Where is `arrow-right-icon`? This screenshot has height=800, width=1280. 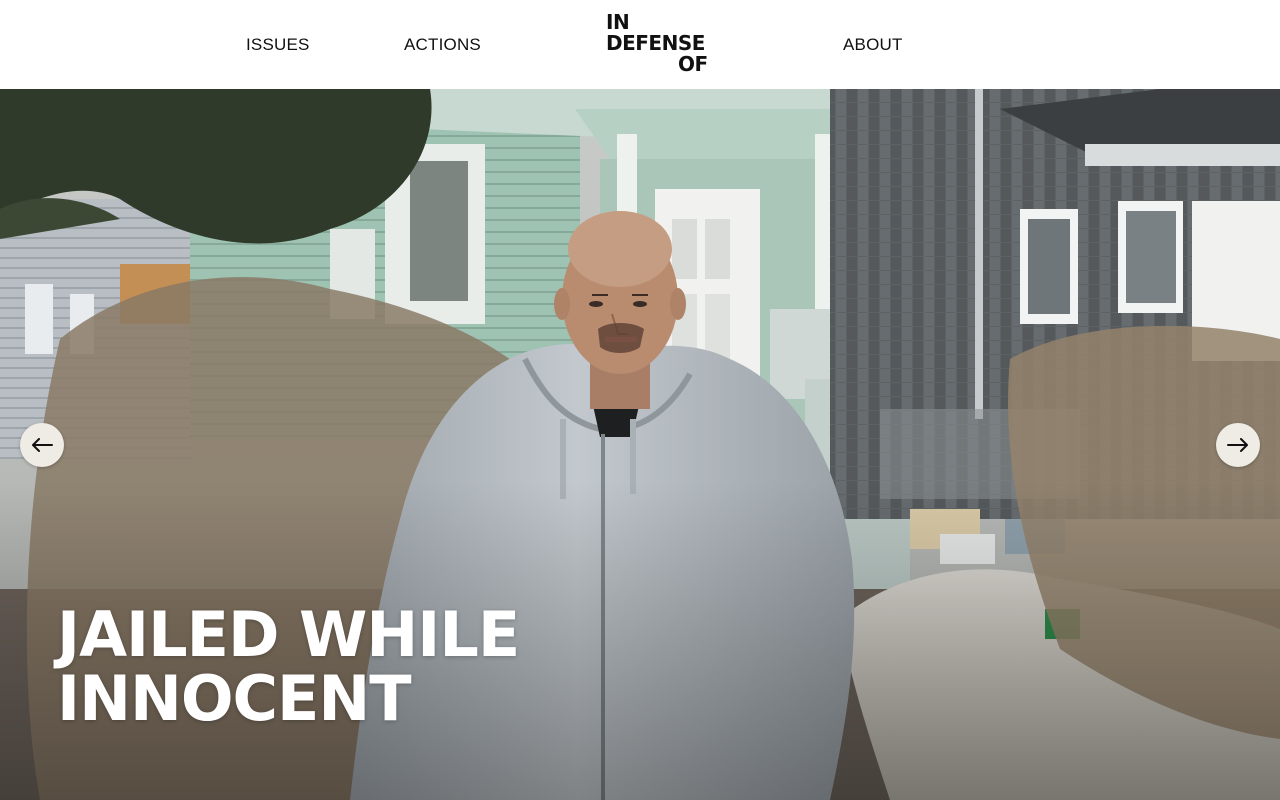
arrow-right-icon is located at coordinates (1237, 445).